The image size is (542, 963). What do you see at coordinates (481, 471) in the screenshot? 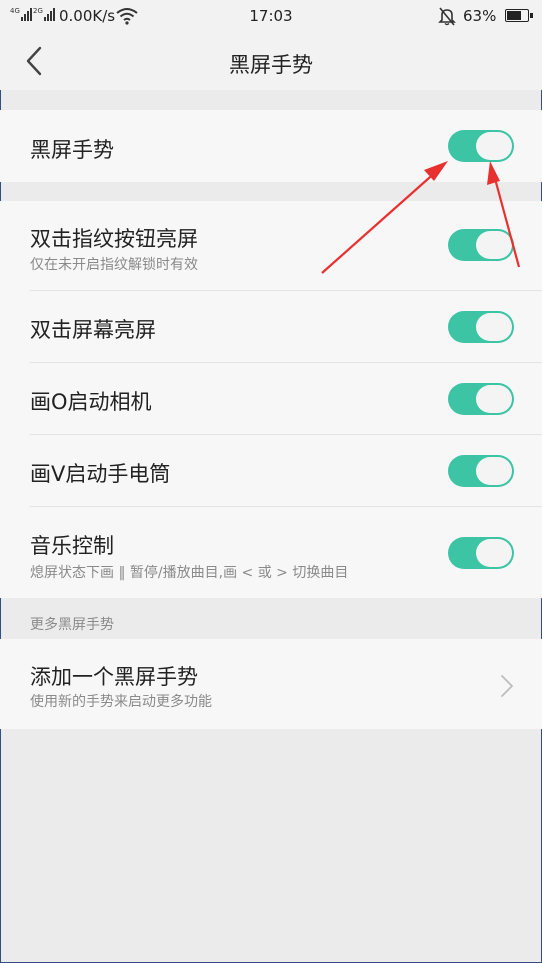
I see `gesture-toggle-draw-v` at bounding box center [481, 471].